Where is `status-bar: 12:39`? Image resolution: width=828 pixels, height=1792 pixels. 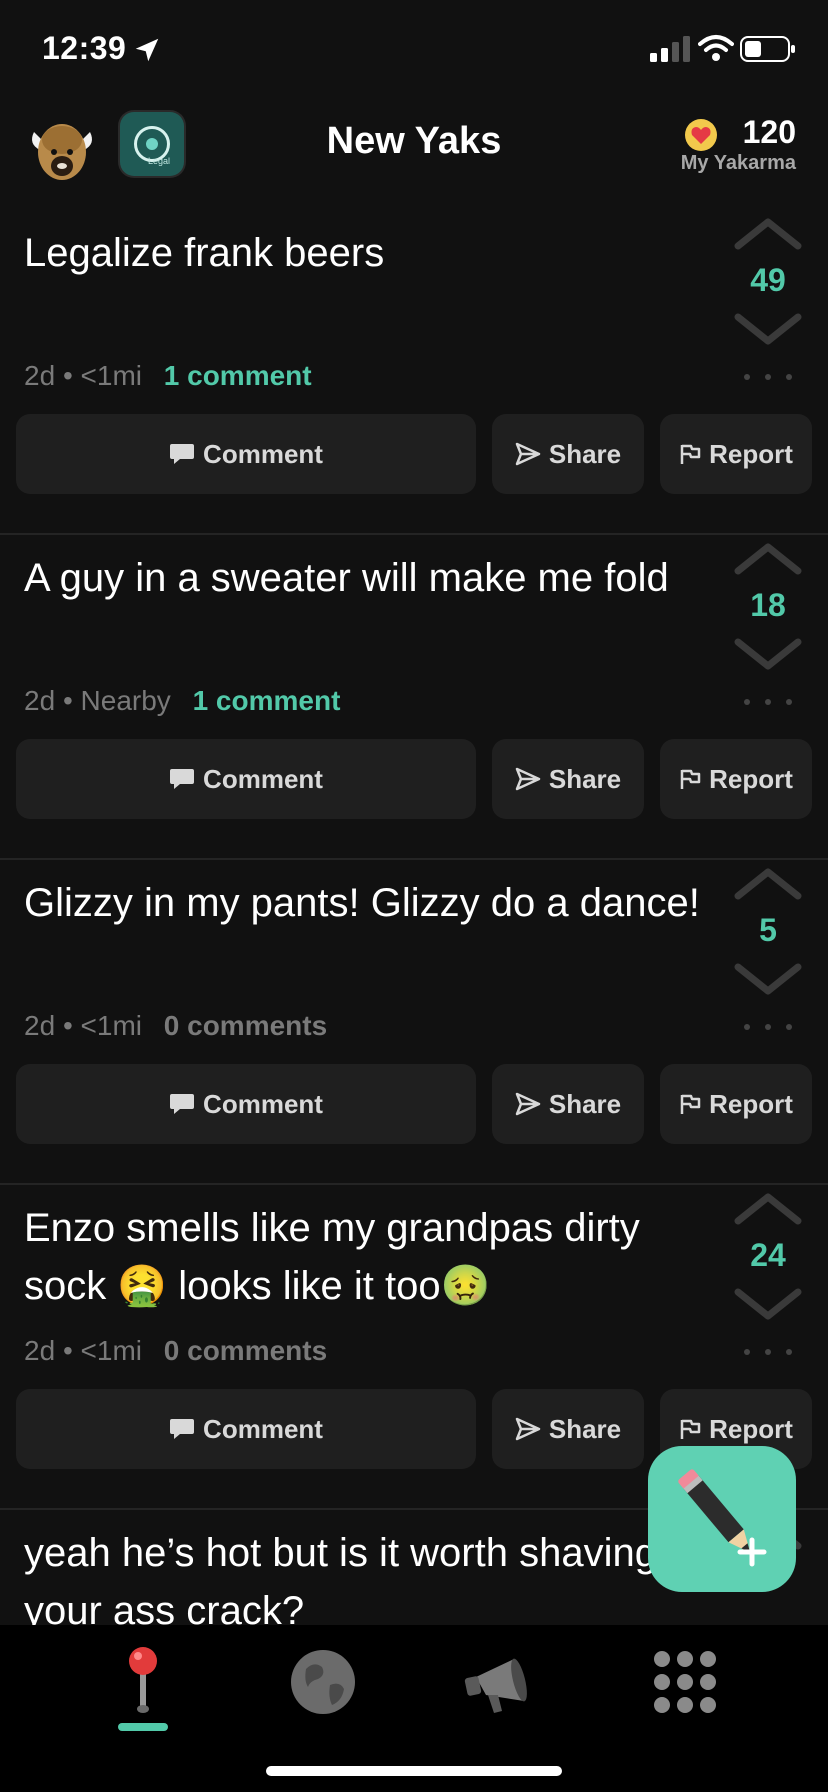
status-bar: 12:39 is located at coordinates (414, 50).